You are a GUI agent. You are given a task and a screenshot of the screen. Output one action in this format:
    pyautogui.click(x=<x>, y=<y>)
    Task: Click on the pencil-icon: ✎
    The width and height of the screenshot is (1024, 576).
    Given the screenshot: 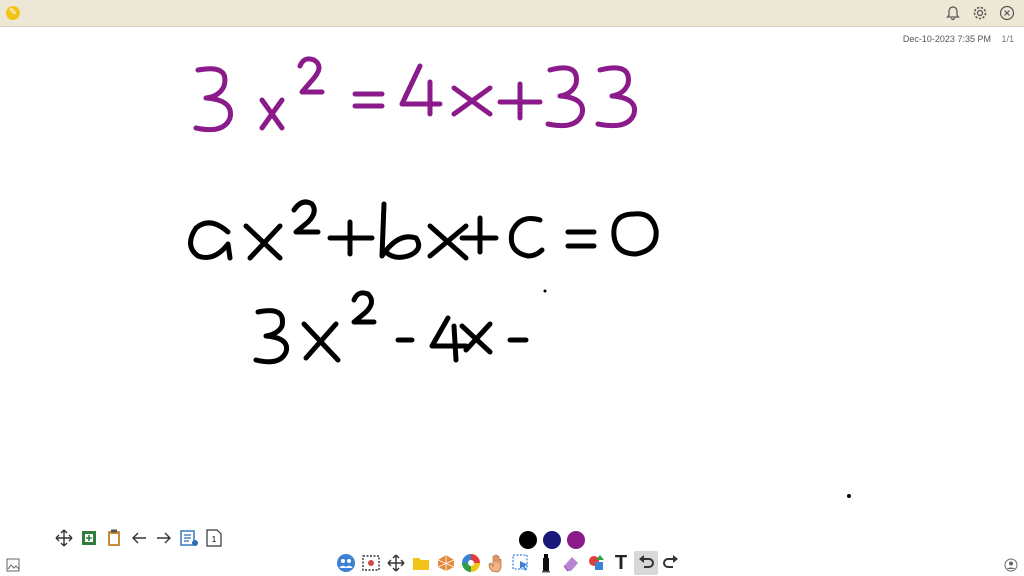 What is the action you would take?
    pyautogui.click(x=13, y=13)
    